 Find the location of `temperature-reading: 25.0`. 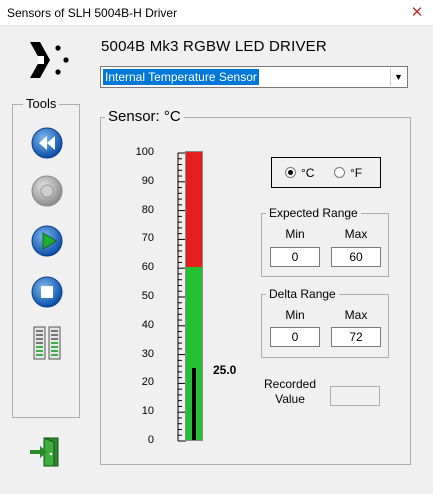

temperature-reading: 25.0 is located at coordinates (225, 370).